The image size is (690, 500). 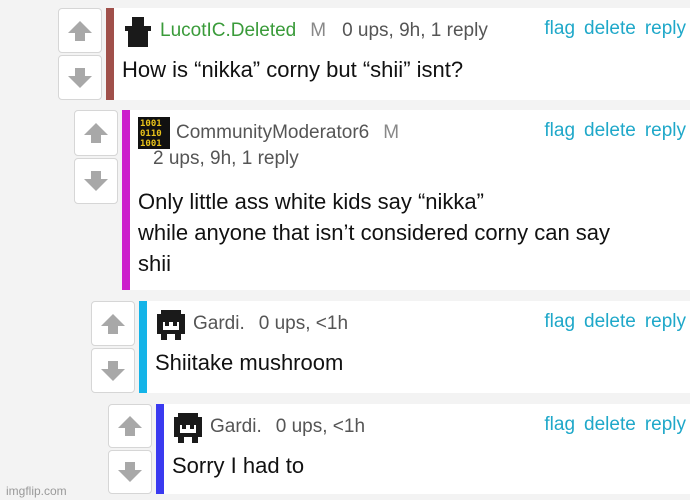 I want to click on watermark: imgflip.com, so click(x=36, y=491).